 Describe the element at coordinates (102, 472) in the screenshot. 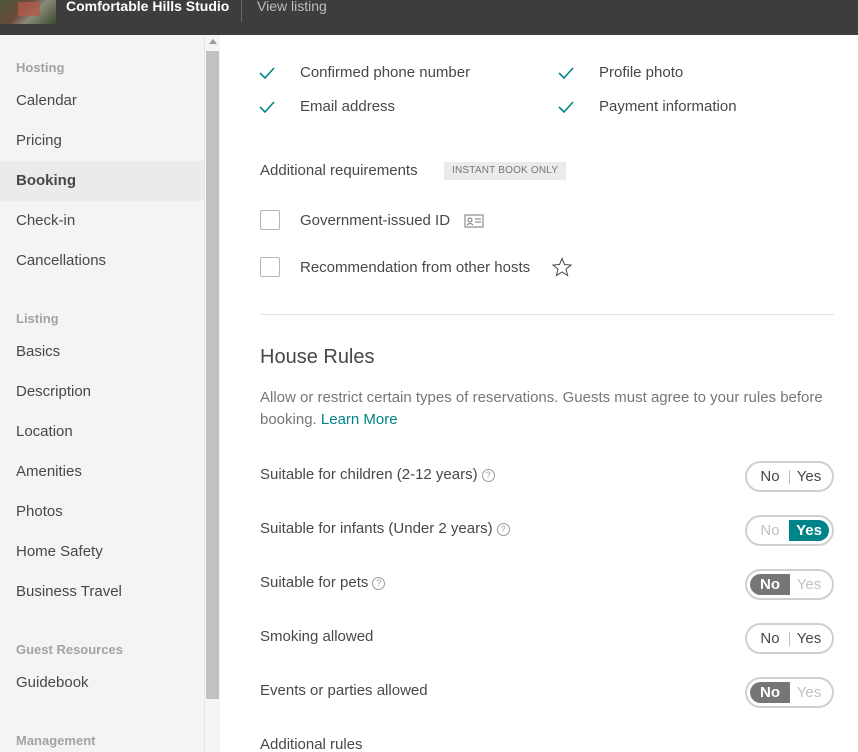

I see `sidebar-item-amenities: Amenities` at that location.